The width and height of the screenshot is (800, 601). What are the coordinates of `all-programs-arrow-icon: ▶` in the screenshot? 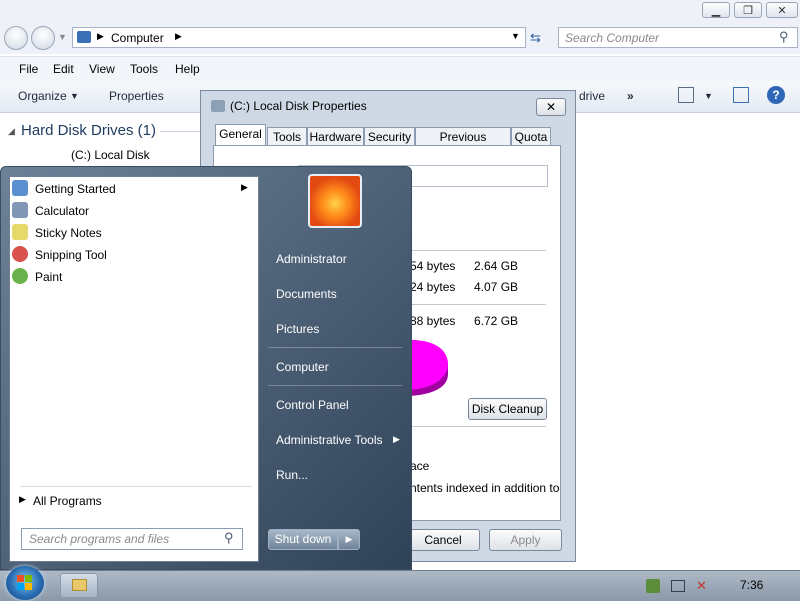 It's located at (22, 499).